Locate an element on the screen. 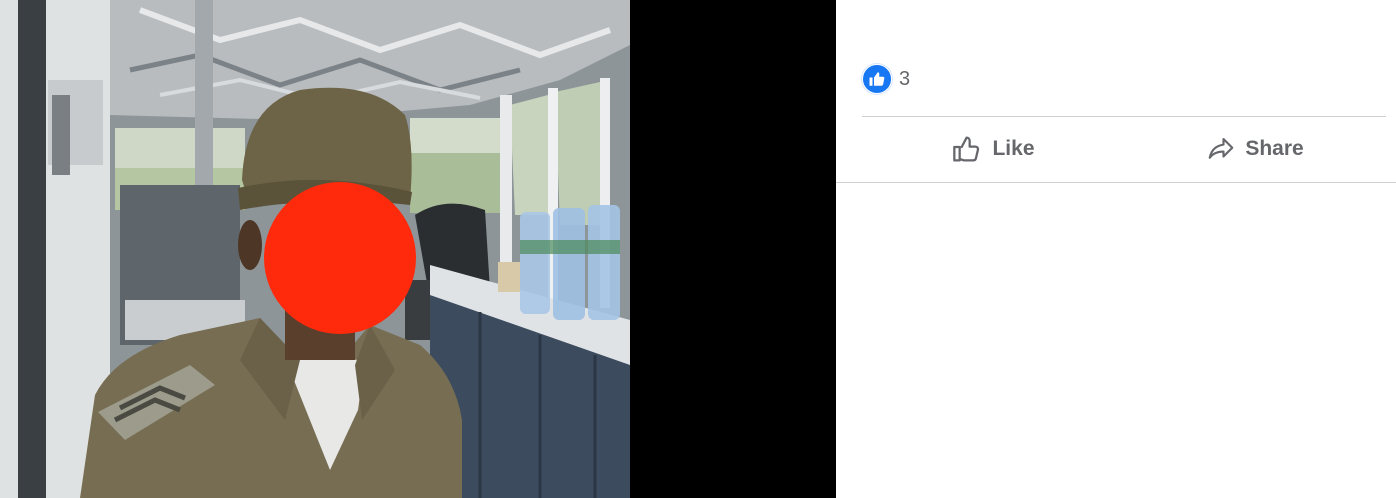 Image resolution: width=1396 pixels, height=498 pixels. like-button: Like is located at coordinates (993, 149).